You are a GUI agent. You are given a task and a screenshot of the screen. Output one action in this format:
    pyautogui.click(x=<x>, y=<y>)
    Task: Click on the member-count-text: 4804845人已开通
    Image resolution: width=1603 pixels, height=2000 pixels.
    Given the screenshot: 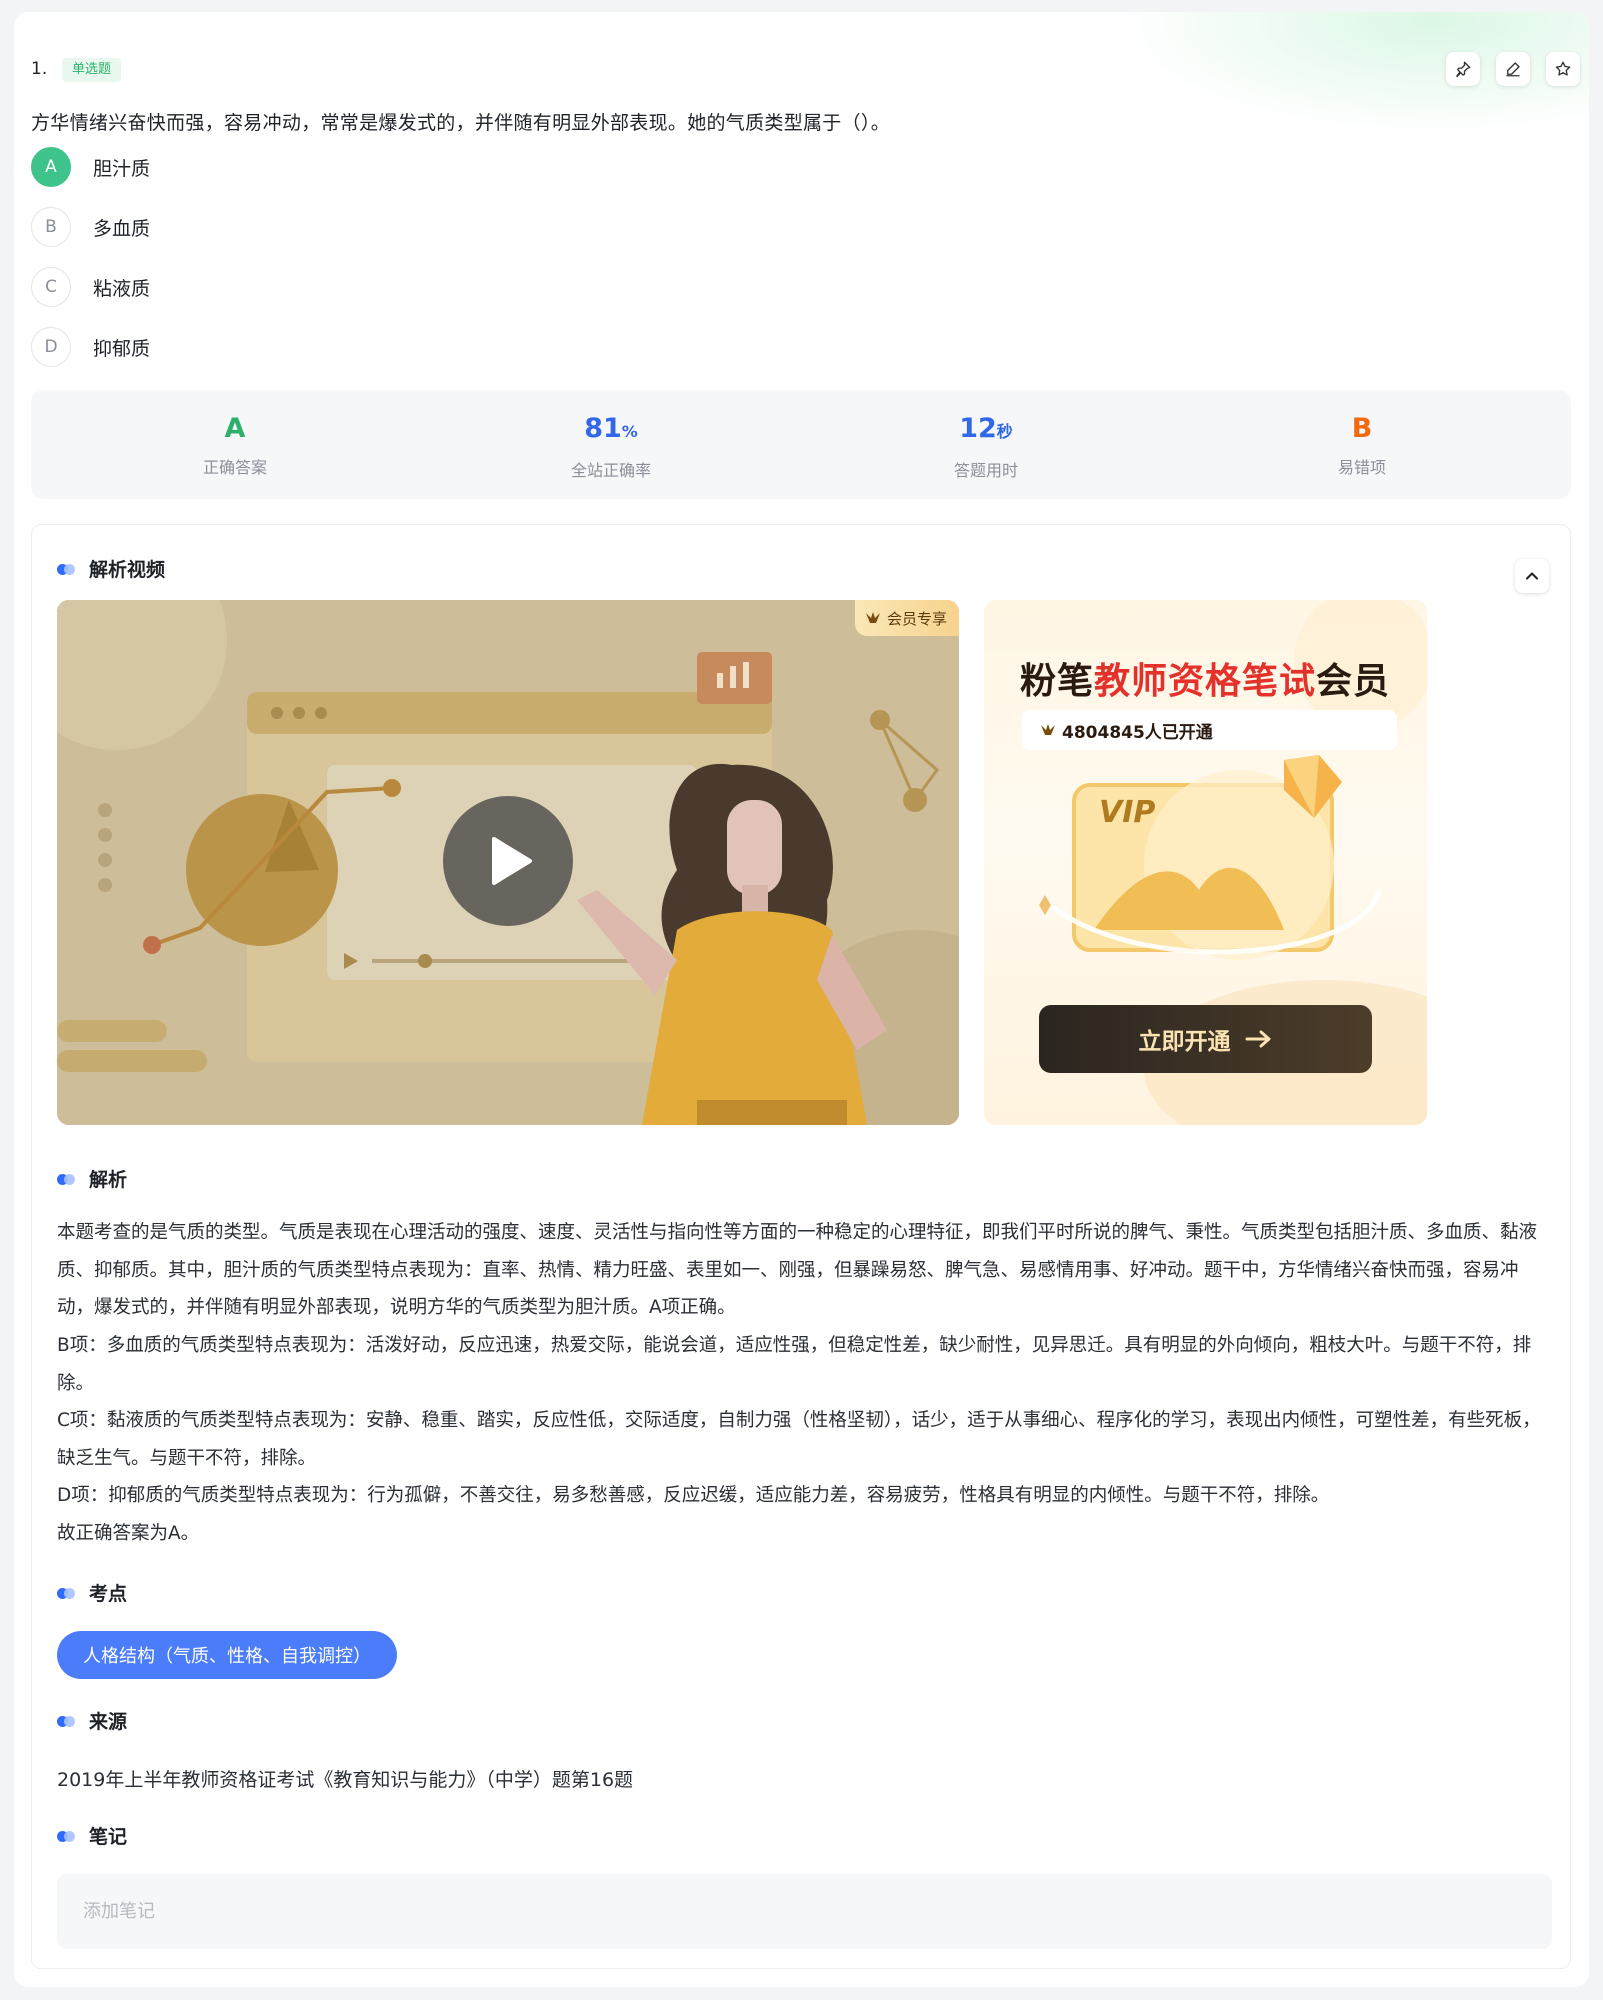 What is the action you would take?
    pyautogui.click(x=1137, y=732)
    